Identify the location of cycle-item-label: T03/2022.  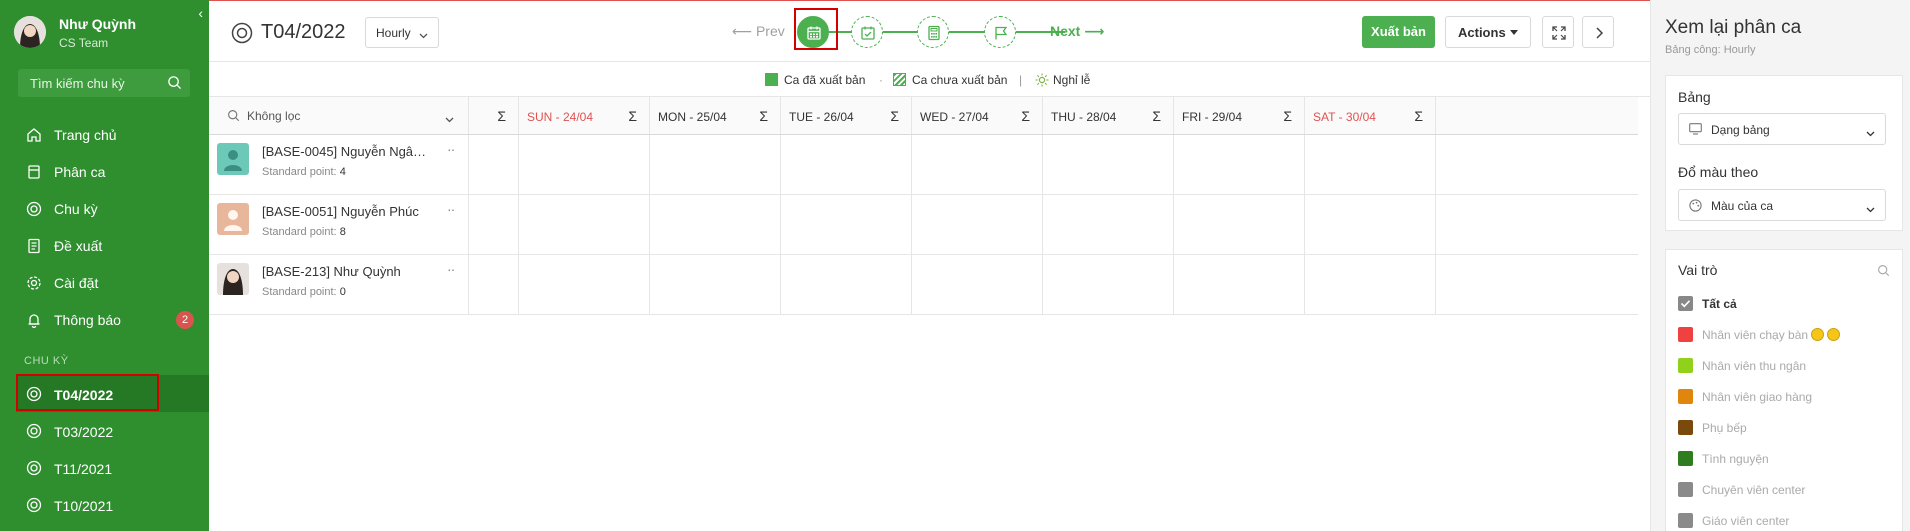
(84, 432).